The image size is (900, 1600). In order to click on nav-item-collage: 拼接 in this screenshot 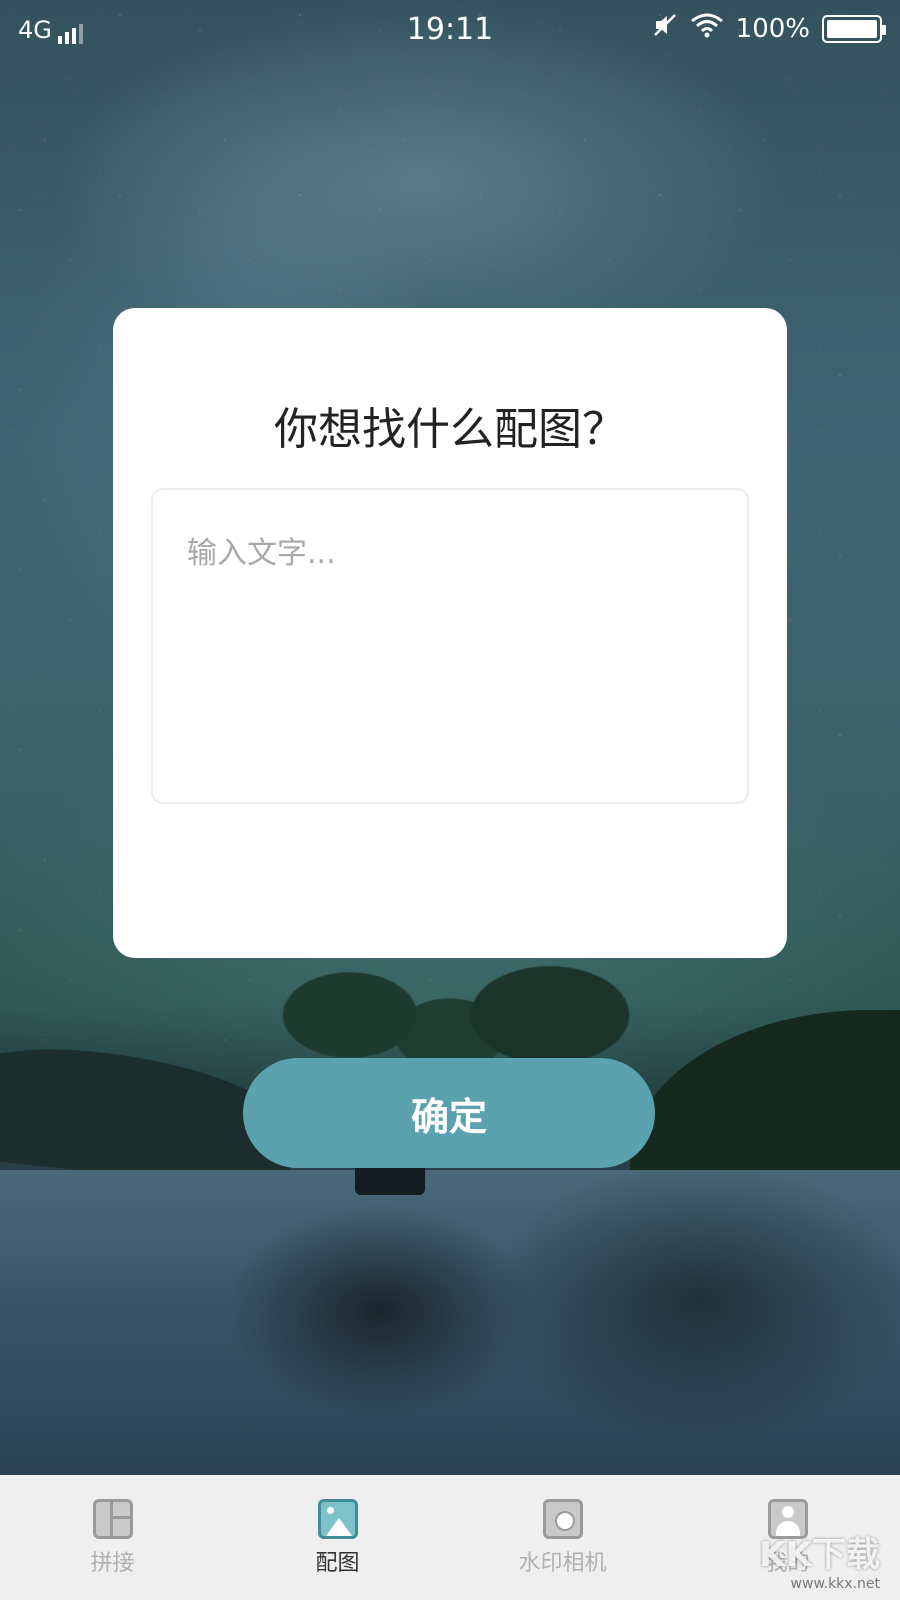, I will do `click(112, 1537)`.